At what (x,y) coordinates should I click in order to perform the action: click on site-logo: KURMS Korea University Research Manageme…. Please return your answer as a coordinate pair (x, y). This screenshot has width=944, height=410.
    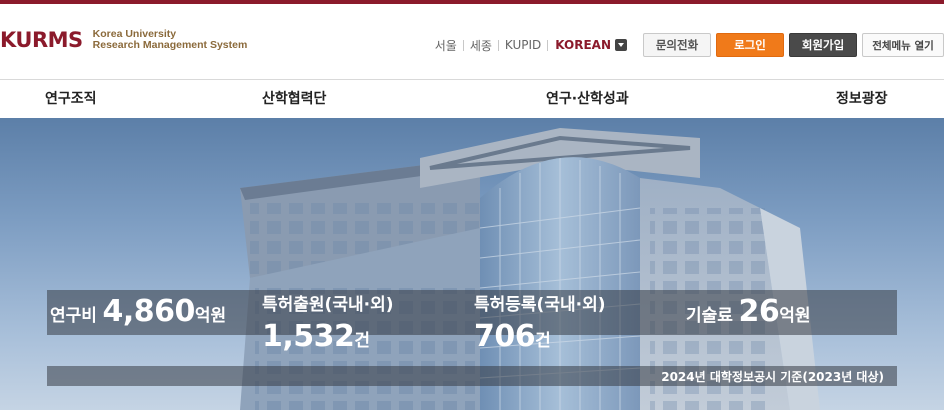
    Looking at the image, I should click on (123, 40).